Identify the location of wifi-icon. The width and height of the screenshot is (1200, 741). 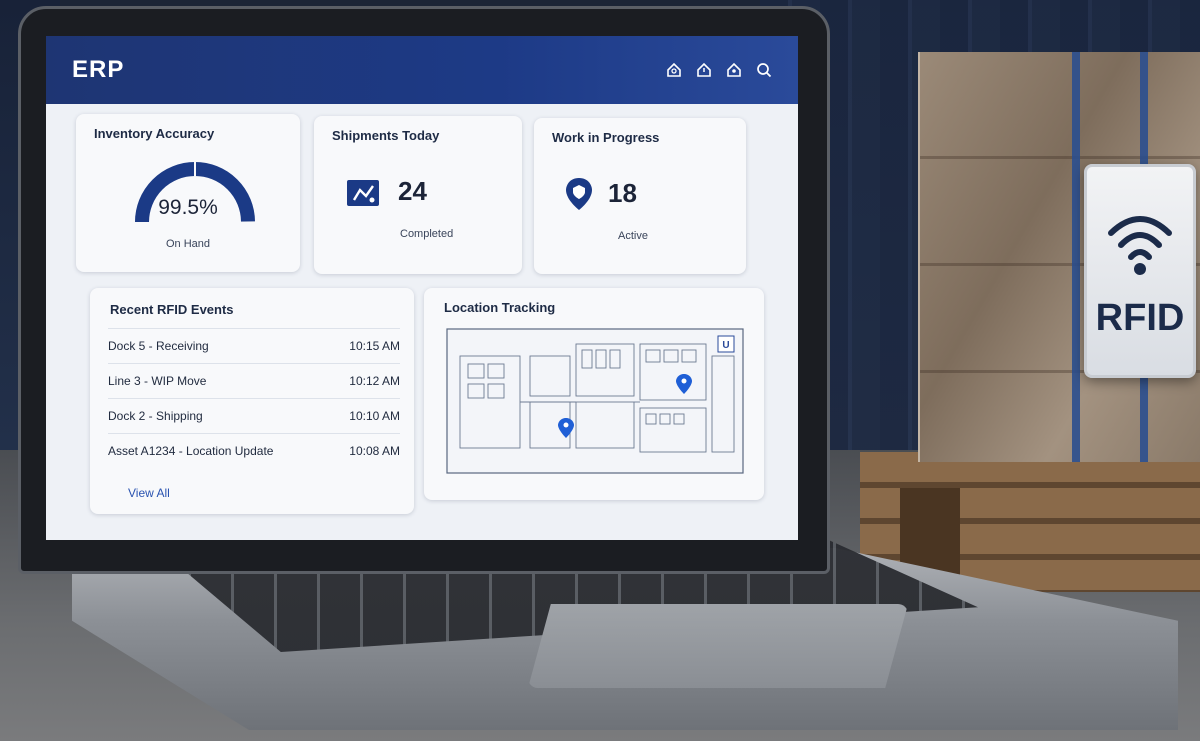
(1140, 245).